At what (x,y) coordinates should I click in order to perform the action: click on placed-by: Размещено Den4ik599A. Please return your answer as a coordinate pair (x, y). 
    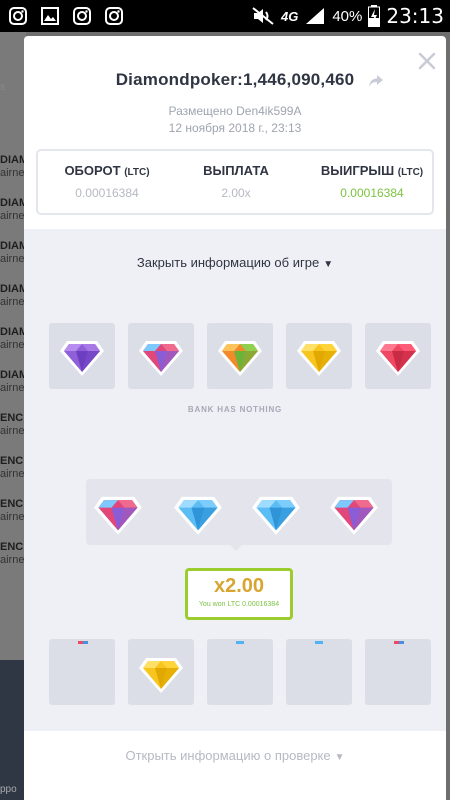
    Looking at the image, I should click on (235, 111).